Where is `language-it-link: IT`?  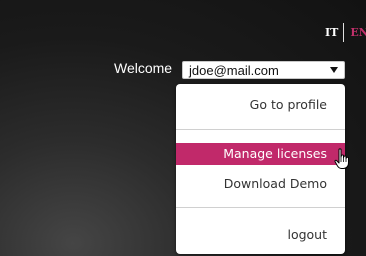 language-it-link: IT is located at coordinates (331, 32).